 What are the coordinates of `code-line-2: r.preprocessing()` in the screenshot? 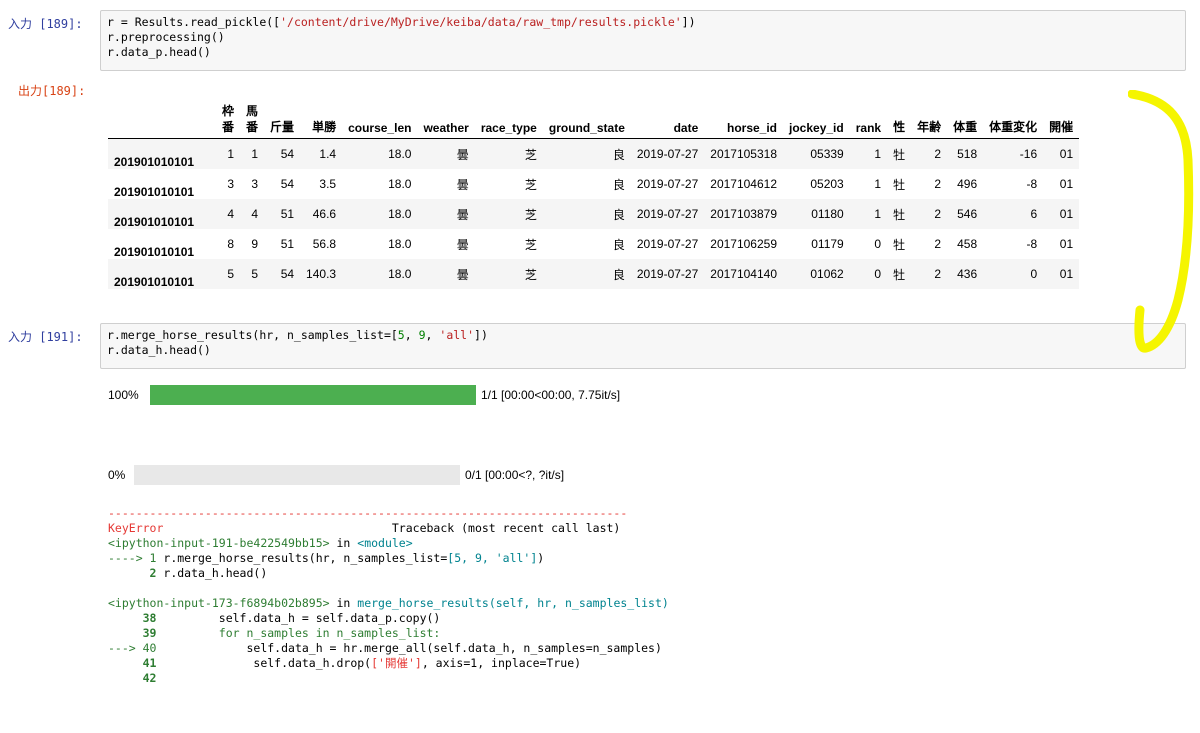 It's located at (166, 37).